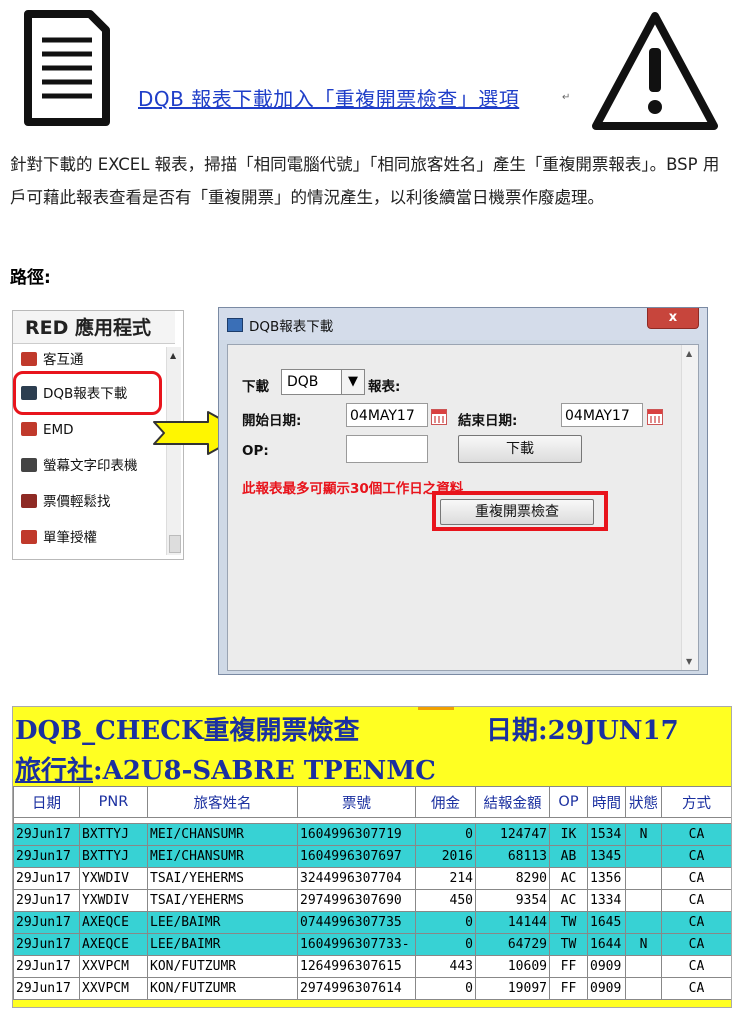 Image resolution: width=742 pixels, height=1024 pixels. I want to click on table-cell: 0909, so click(606, 988).